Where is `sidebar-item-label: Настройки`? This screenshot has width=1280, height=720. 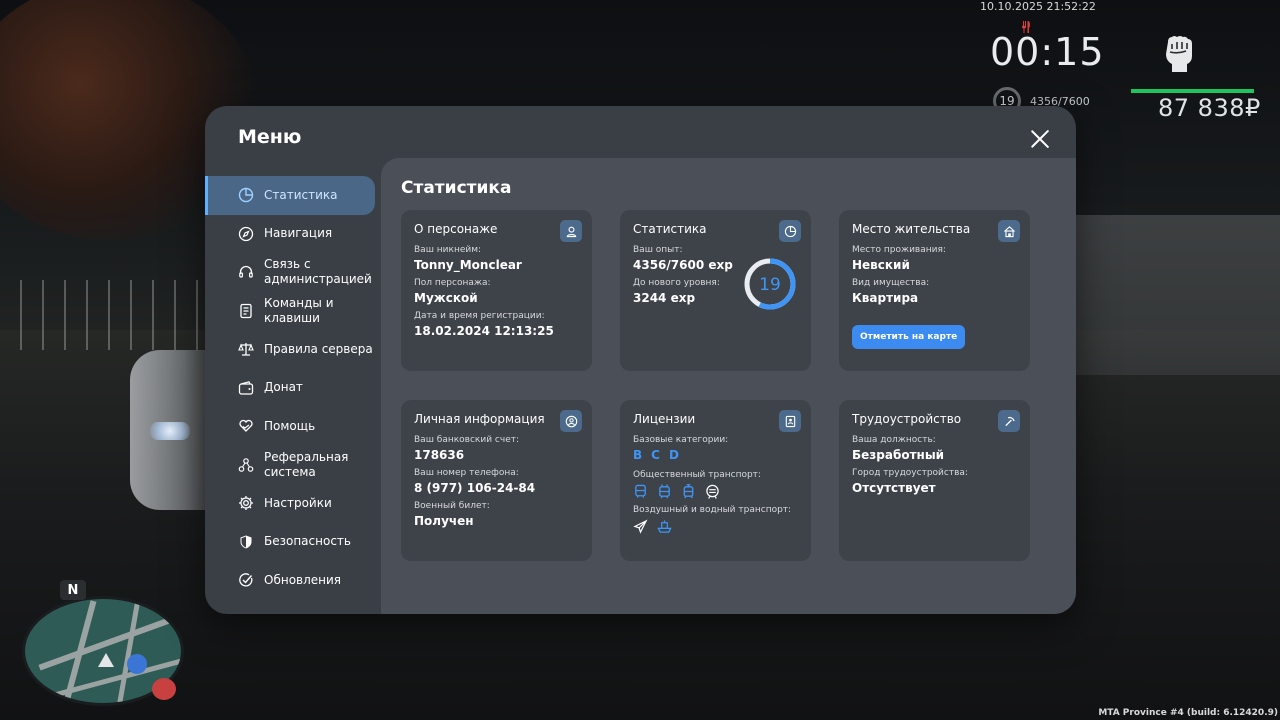 sidebar-item-label: Настройки is located at coordinates (298, 502).